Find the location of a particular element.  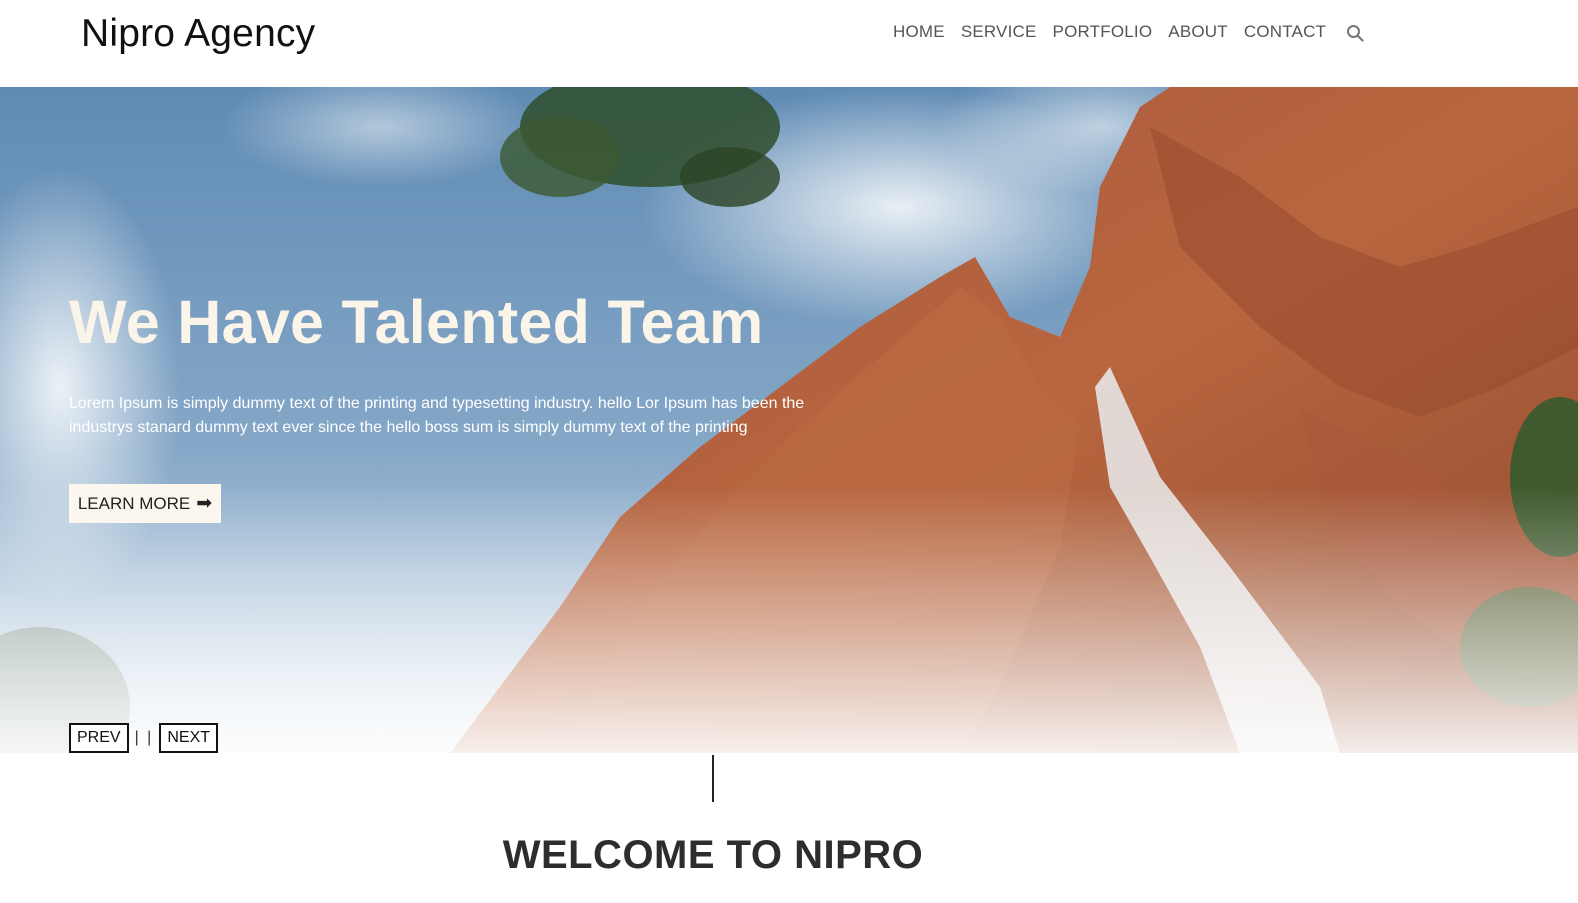

welcome-heading: WELCOME TO NIPRO is located at coordinates (713, 855).